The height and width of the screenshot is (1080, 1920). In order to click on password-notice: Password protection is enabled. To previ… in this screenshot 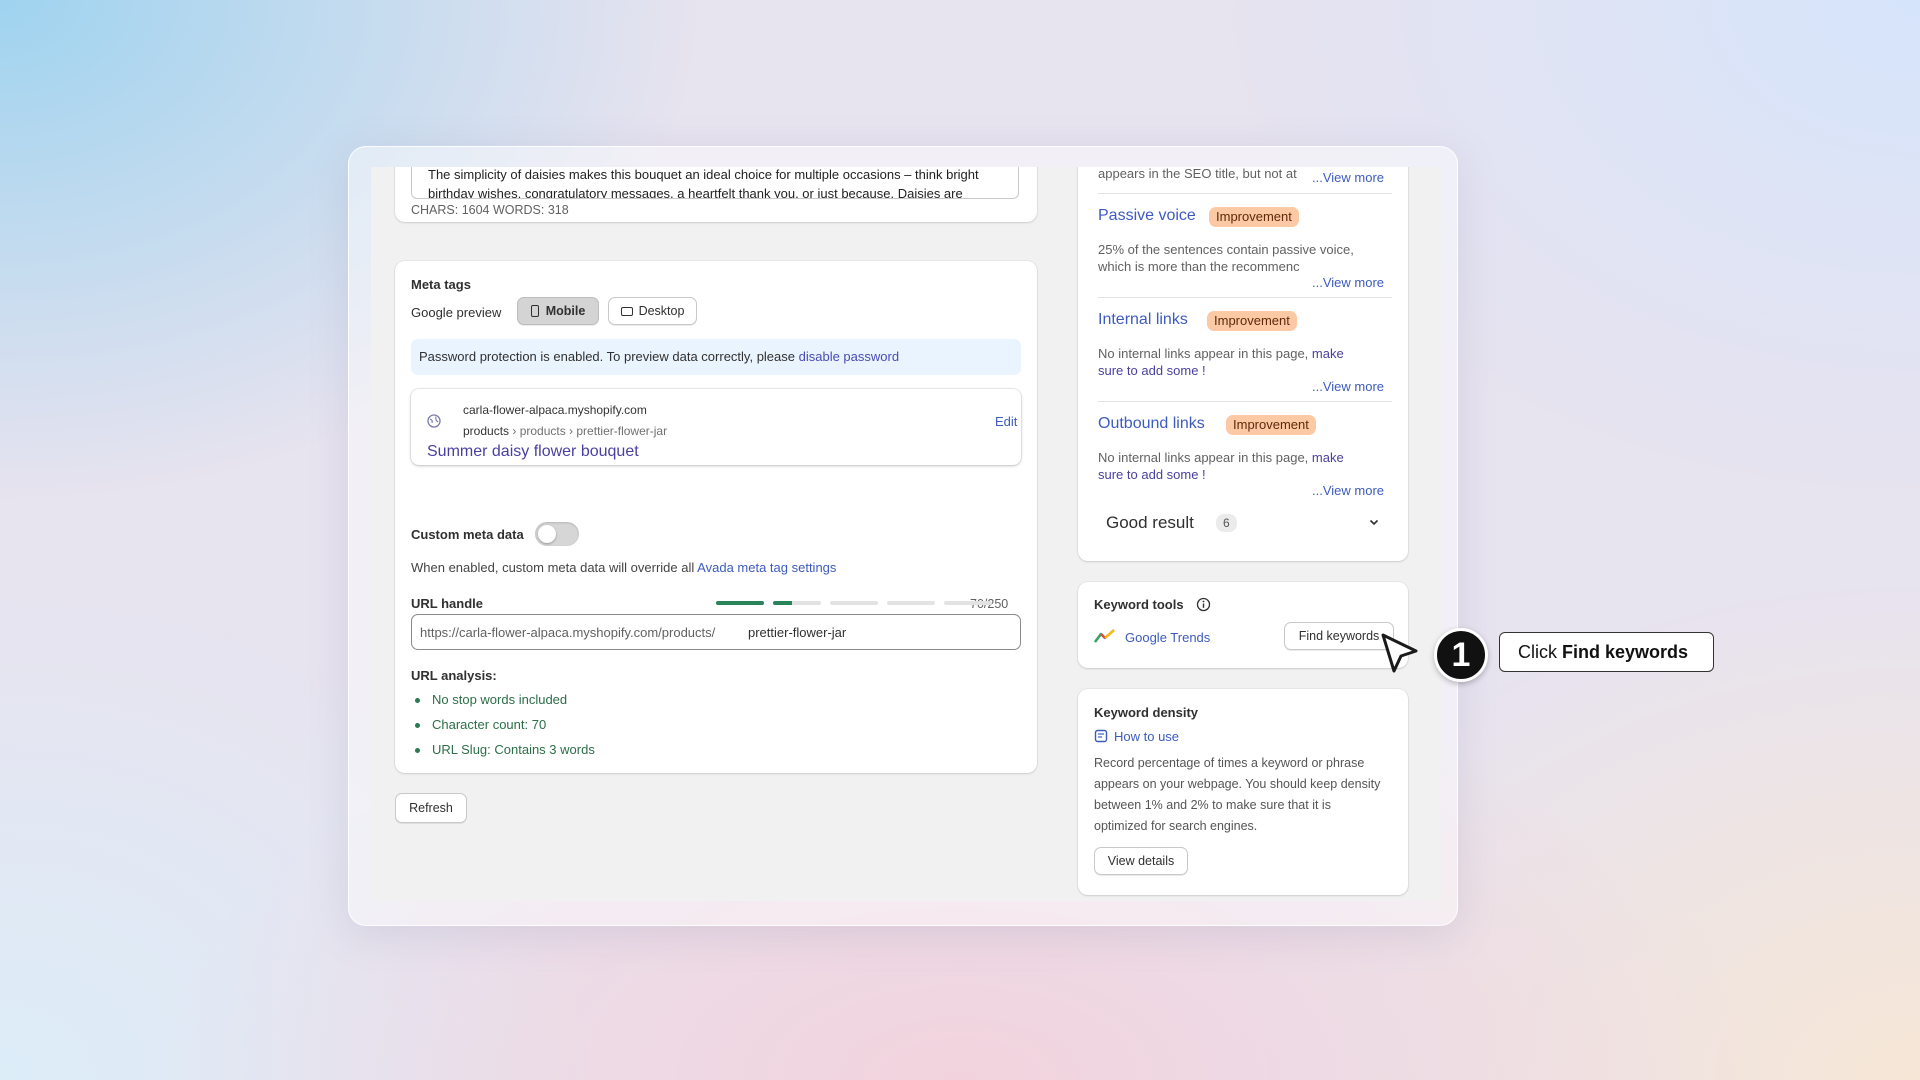, I will do `click(607, 356)`.